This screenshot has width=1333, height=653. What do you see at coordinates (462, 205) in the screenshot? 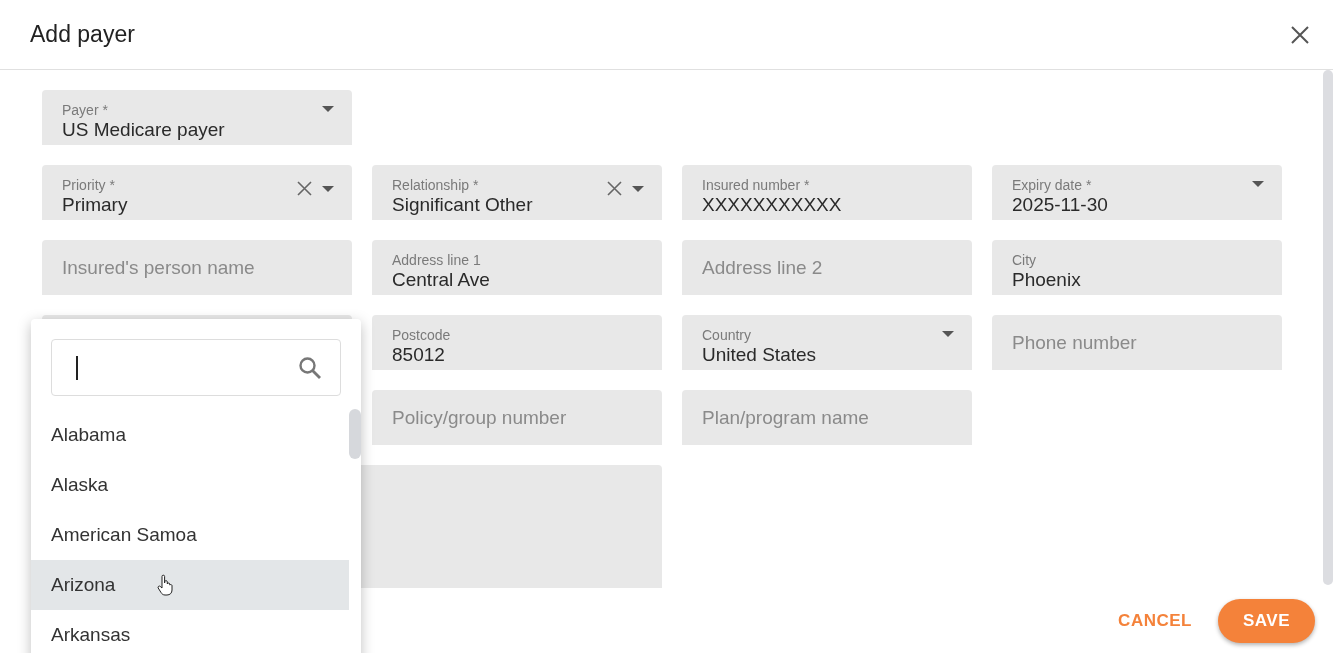
I see `field-value: Significant Other` at bounding box center [462, 205].